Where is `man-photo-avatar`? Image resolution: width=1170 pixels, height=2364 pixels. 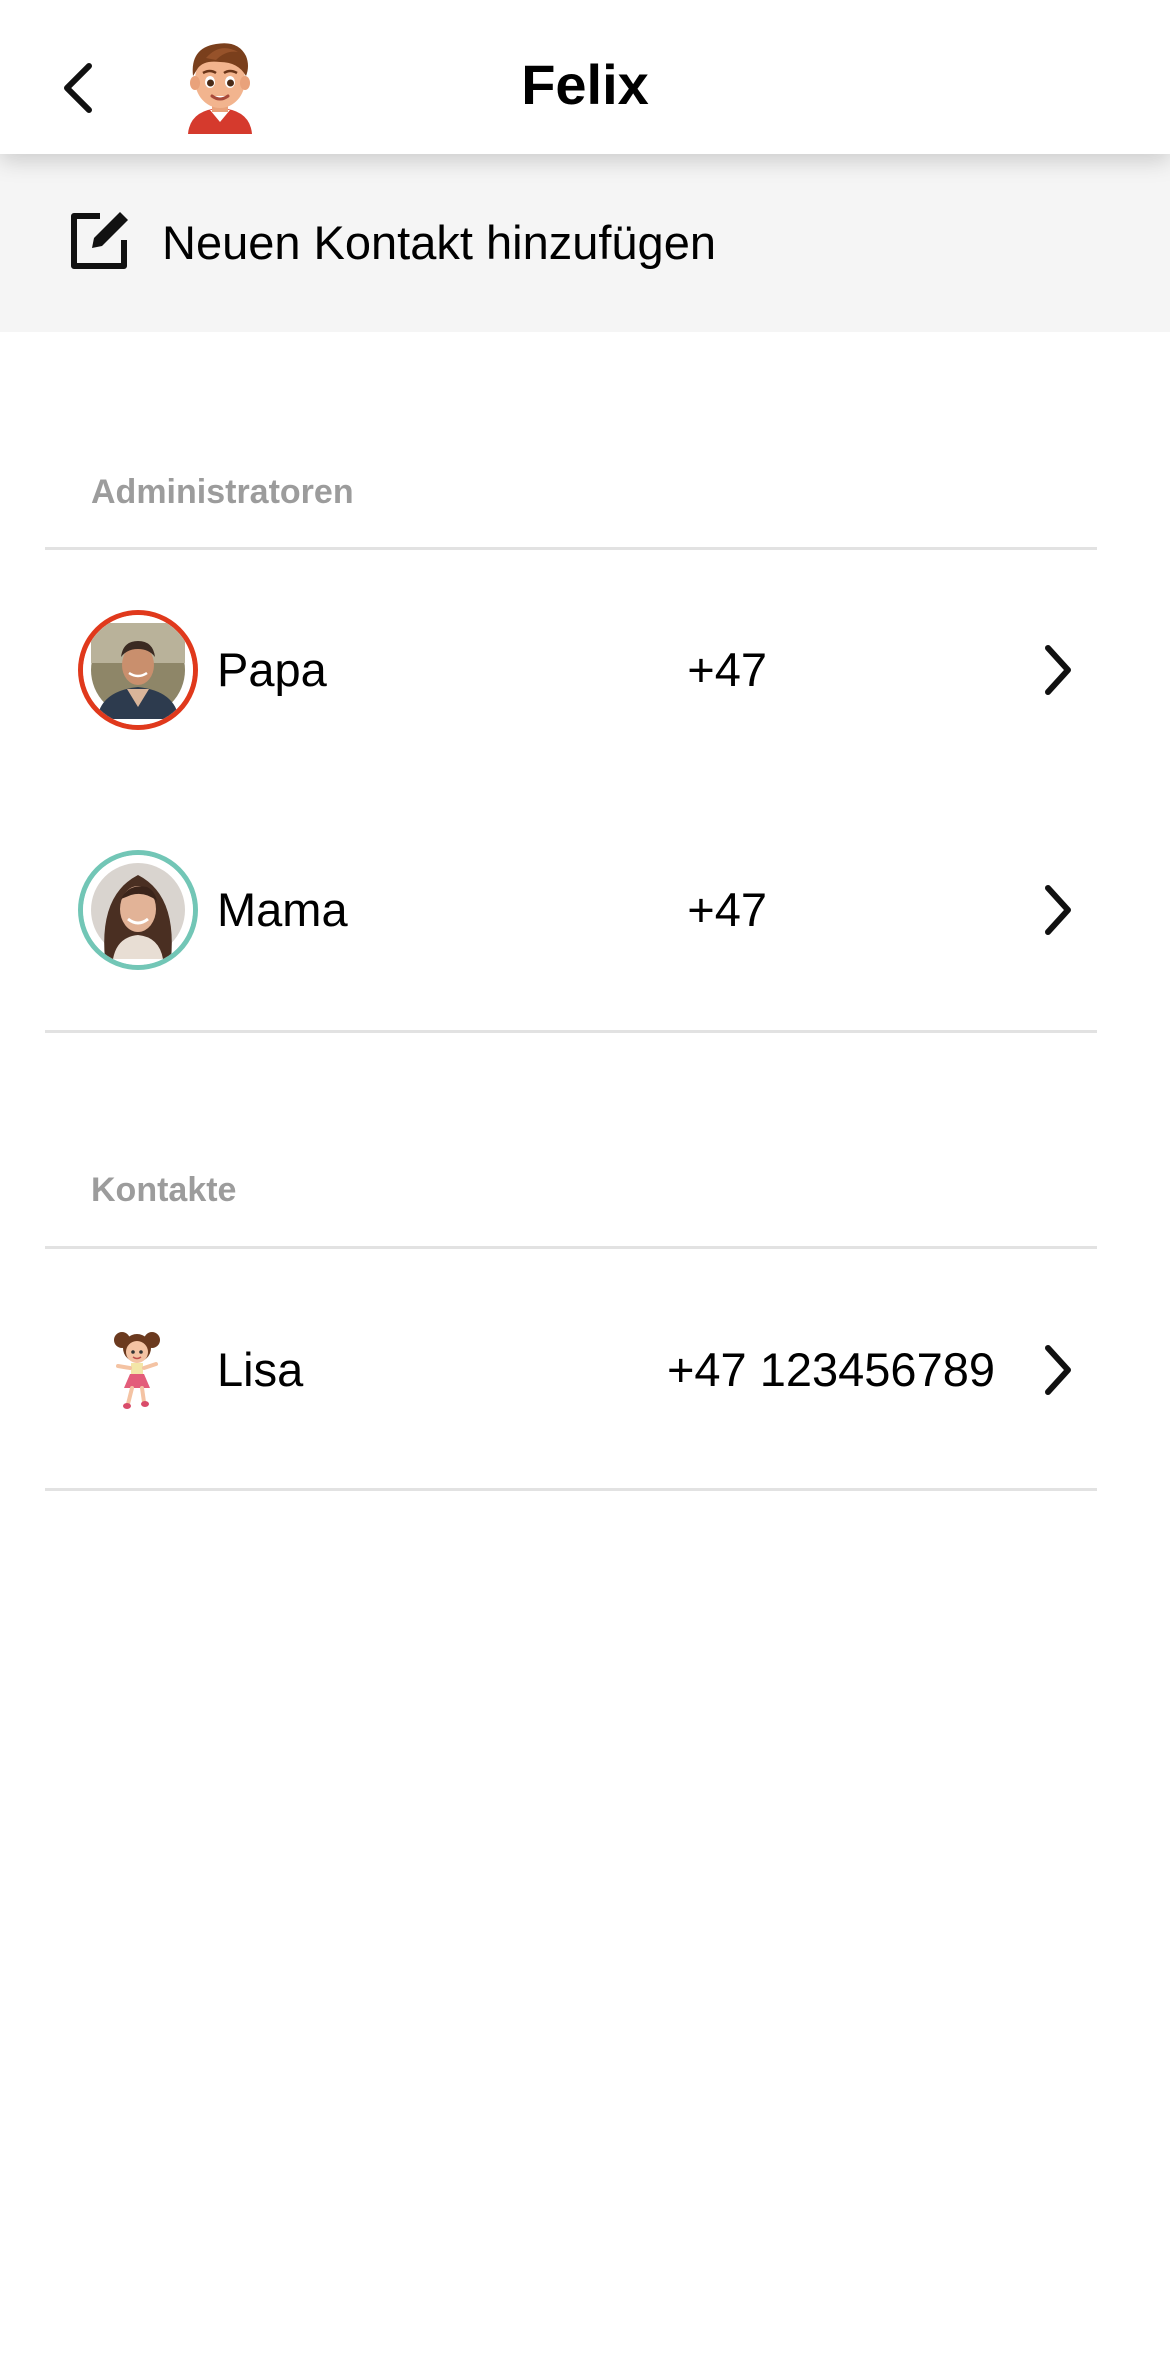 man-photo-avatar is located at coordinates (138, 670).